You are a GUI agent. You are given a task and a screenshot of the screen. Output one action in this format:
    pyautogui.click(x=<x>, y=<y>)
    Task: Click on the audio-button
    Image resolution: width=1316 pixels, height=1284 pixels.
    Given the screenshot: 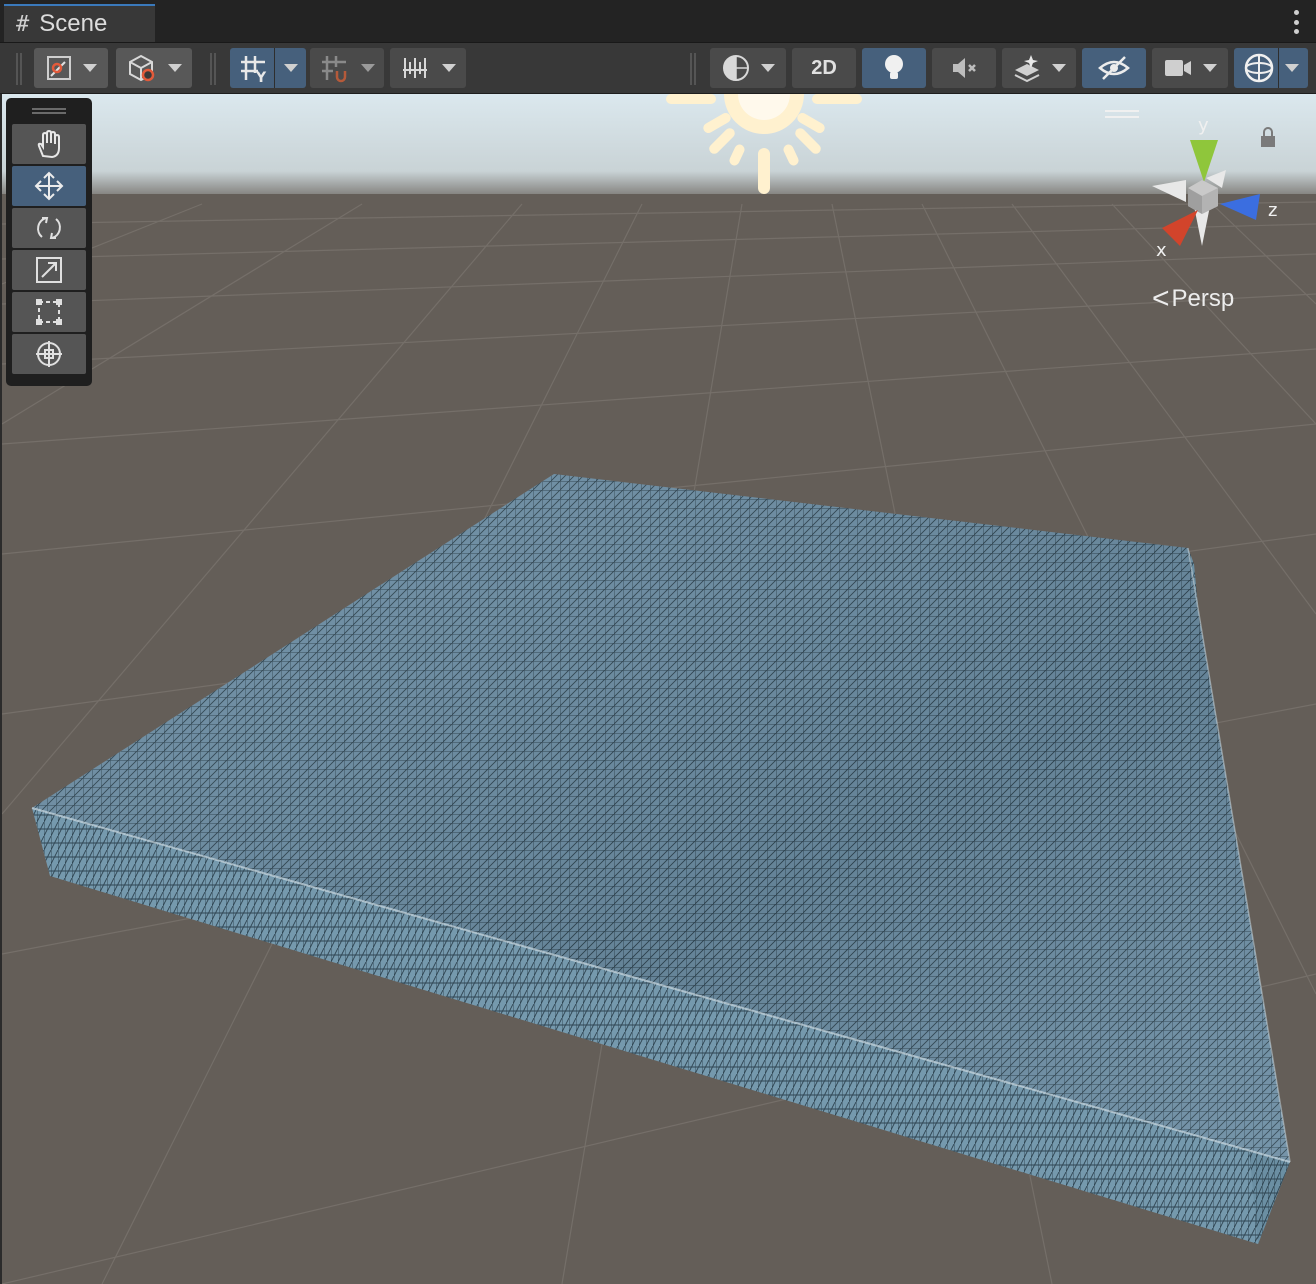 What is the action you would take?
    pyautogui.click(x=964, y=68)
    